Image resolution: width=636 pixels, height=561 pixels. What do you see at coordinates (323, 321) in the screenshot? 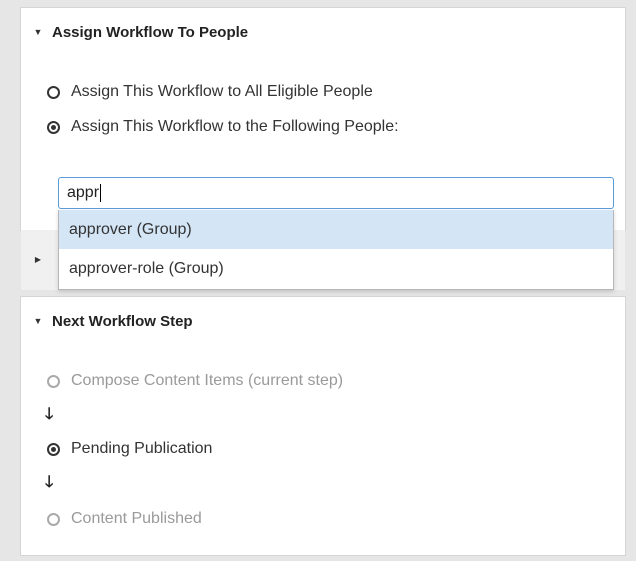
I see `next-step-panel-header: ▼ Next Workflow Step` at bounding box center [323, 321].